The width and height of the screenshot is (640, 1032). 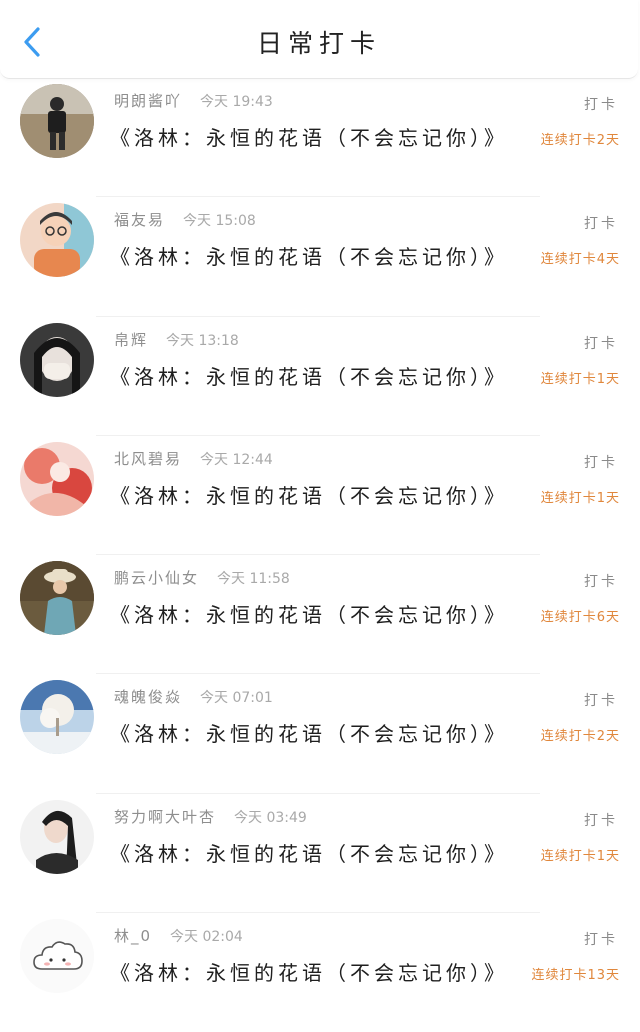 I want to click on streak-badge: 连续打卡6天, so click(x=580, y=618).